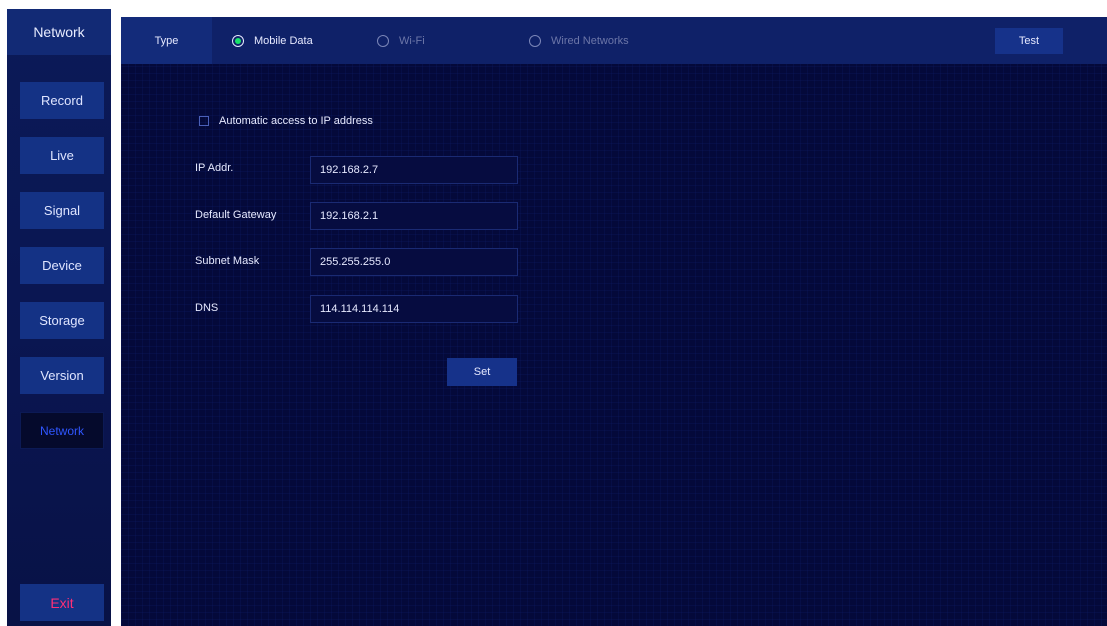  Describe the element at coordinates (414, 216) in the screenshot. I see `default-gateway-input` at that location.